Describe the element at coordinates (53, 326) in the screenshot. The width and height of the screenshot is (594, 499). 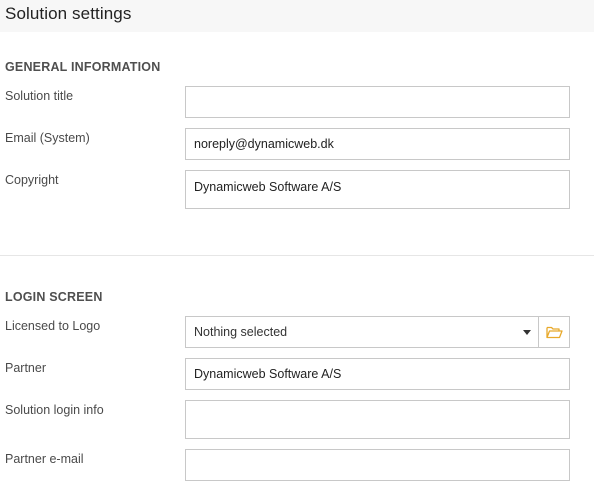
I see `licensed-to-logo-label: Licensed to Logo` at that location.